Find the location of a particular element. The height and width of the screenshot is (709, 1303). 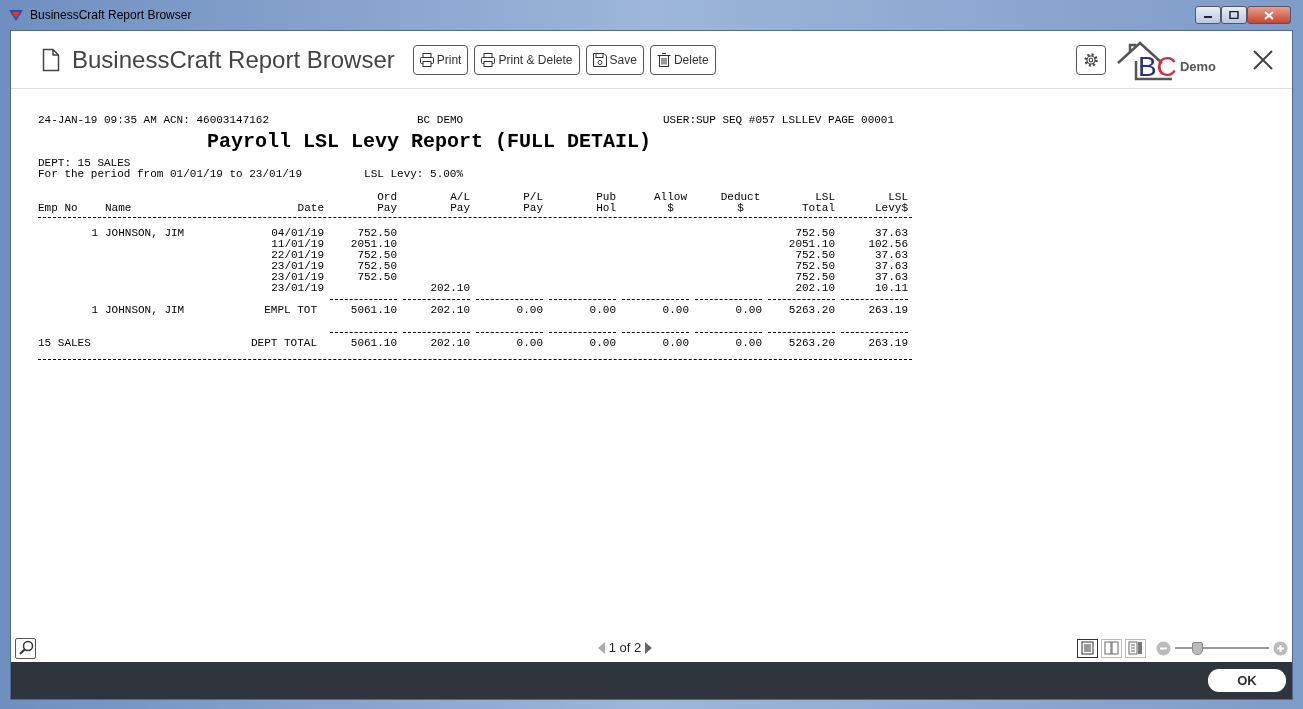

table-cell: 11/01/19 is located at coordinates (297, 244).